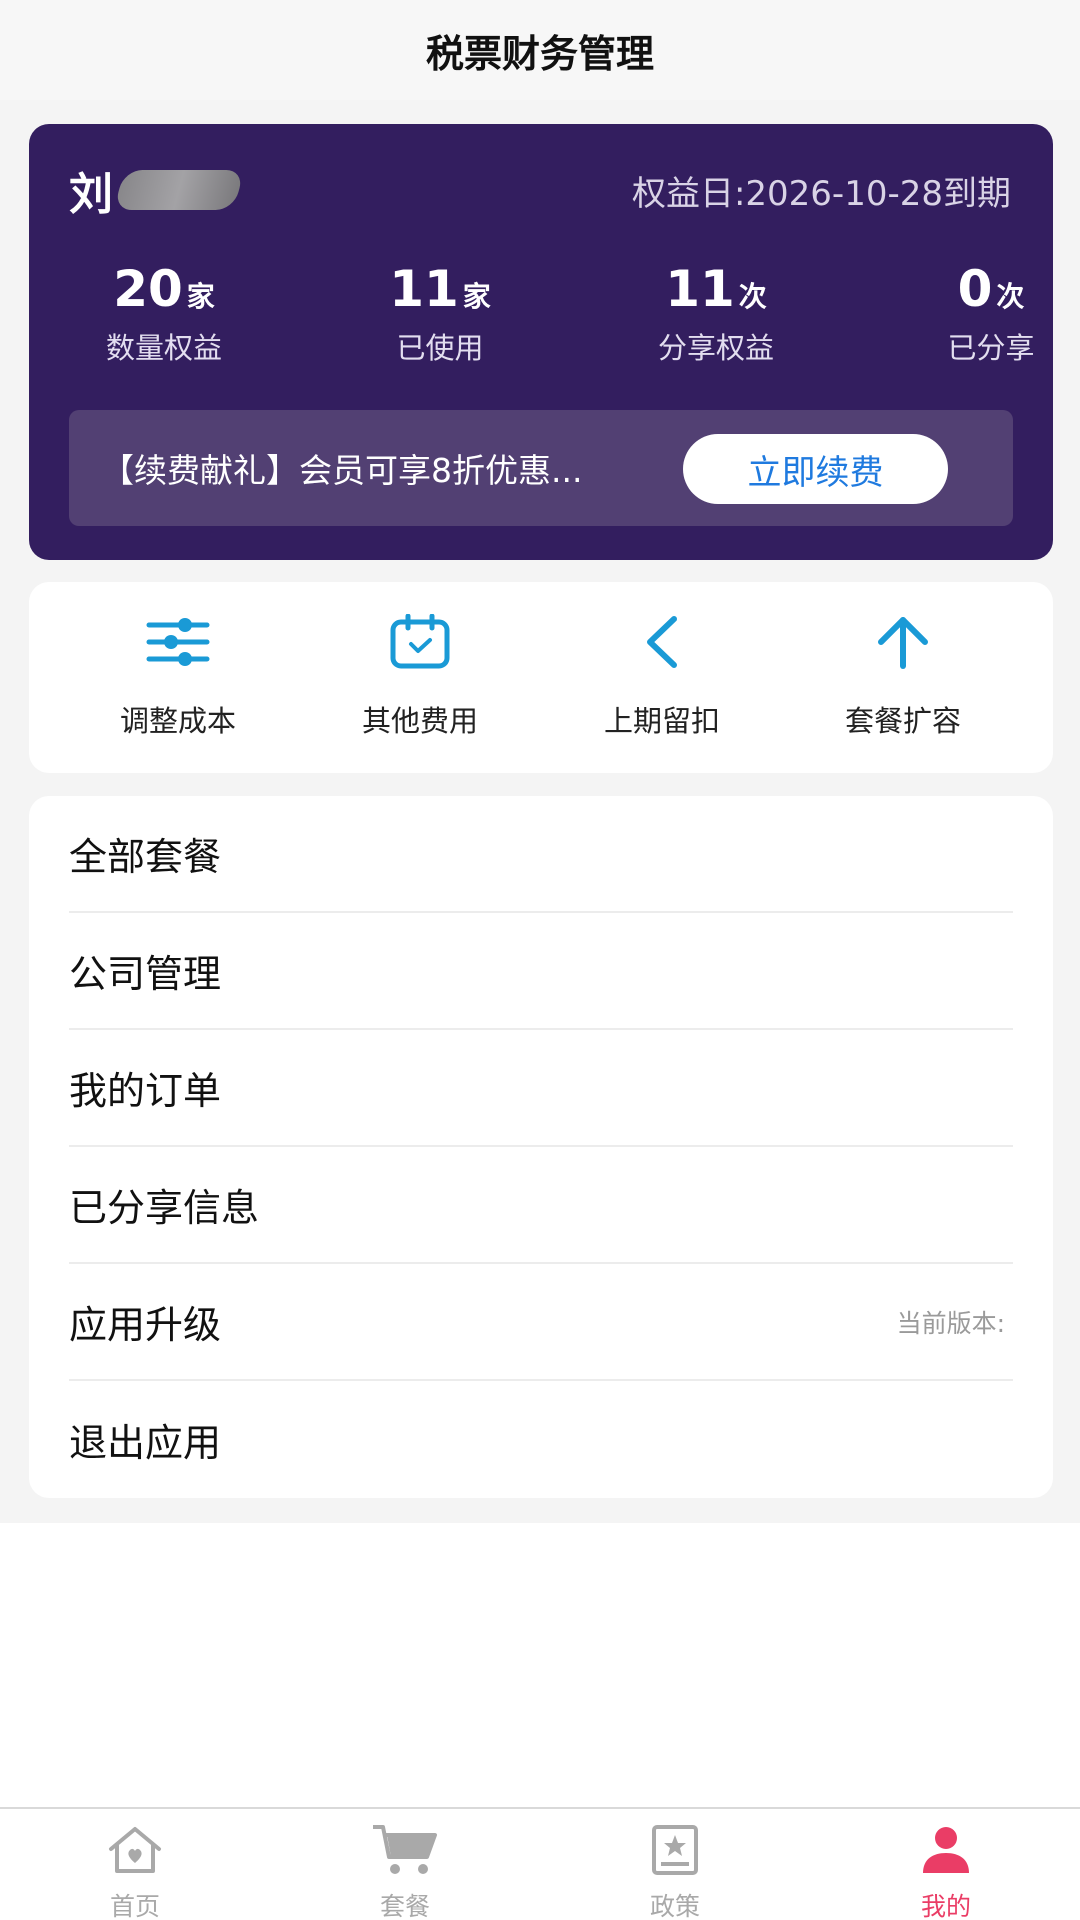  Describe the element at coordinates (662, 642) in the screenshot. I see `chevron-left-icon` at that location.